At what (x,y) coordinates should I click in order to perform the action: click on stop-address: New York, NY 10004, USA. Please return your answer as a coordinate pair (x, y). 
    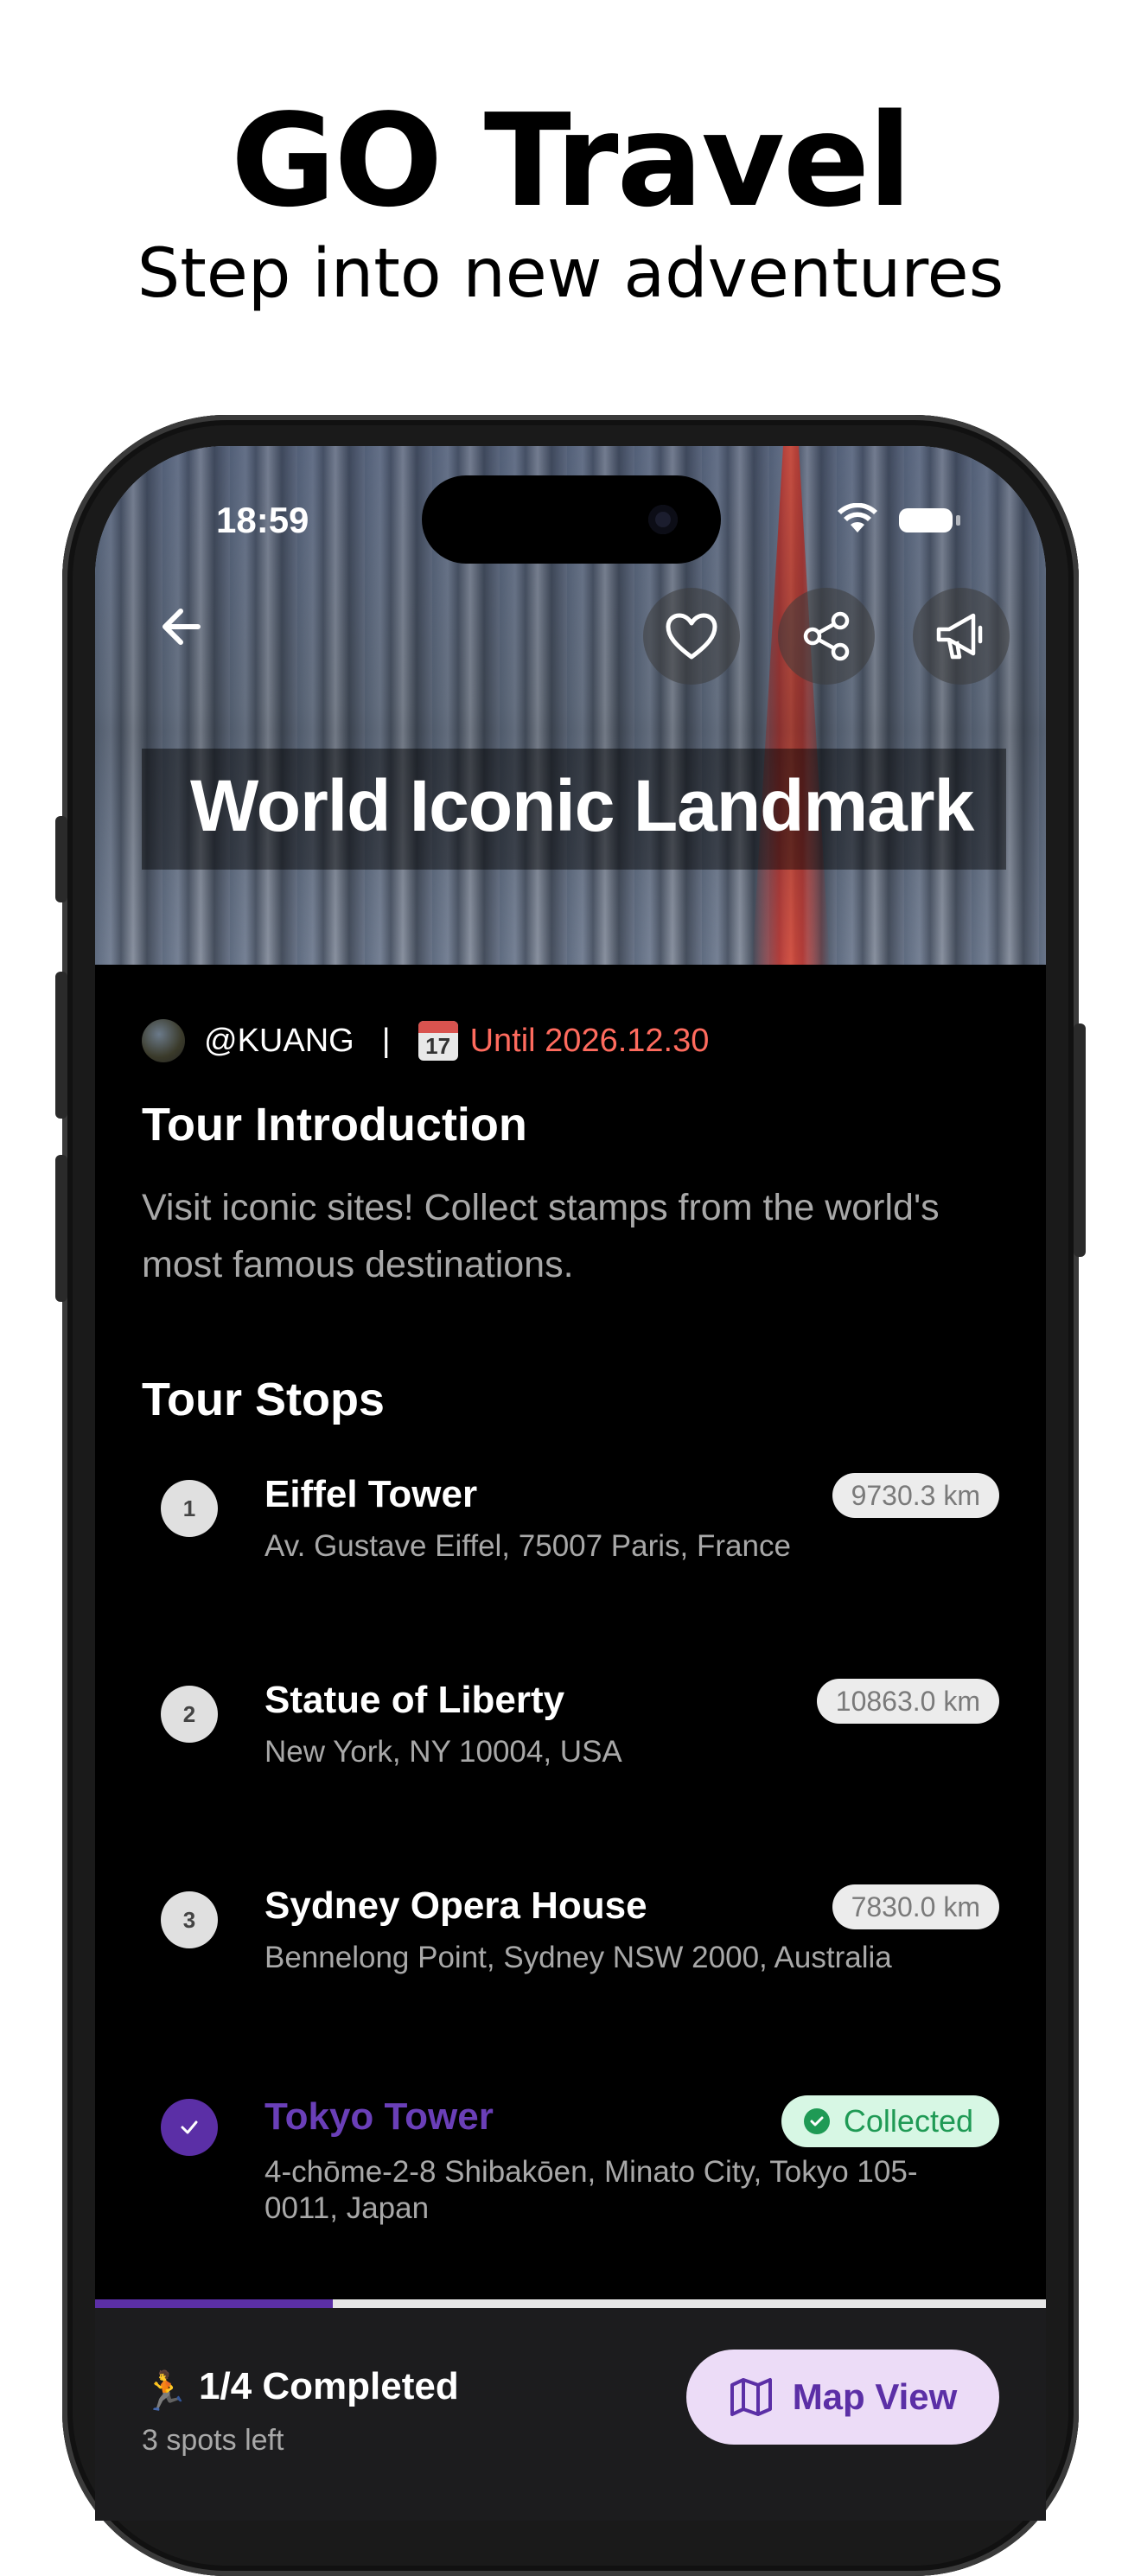
    Looking at the image, I should click on (443, 1752).